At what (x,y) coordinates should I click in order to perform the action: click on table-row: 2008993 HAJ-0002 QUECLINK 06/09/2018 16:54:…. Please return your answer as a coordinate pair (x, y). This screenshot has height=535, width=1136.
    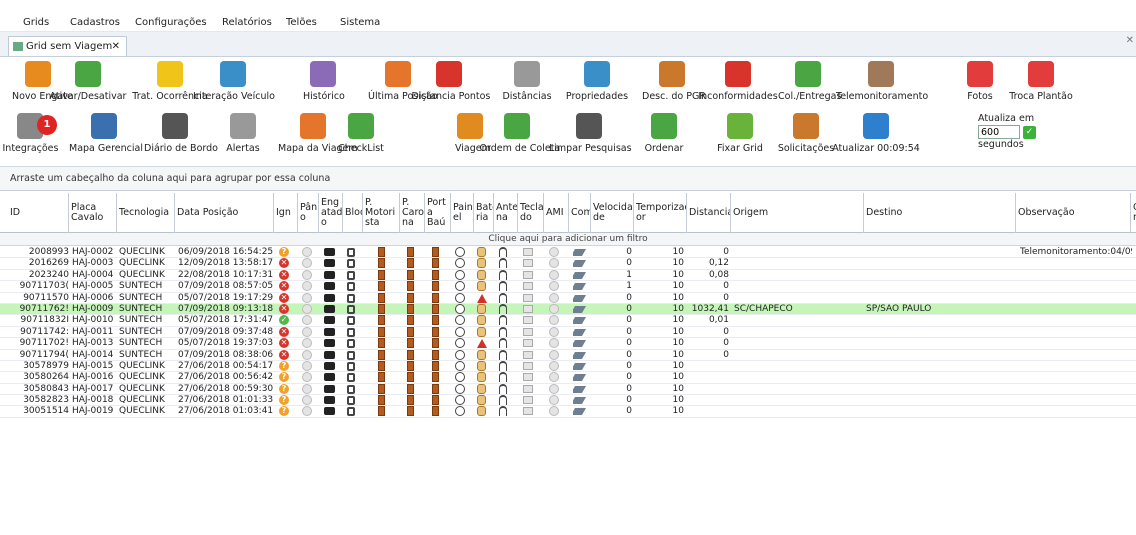
    Looking at the image, I should click on (568, 253).